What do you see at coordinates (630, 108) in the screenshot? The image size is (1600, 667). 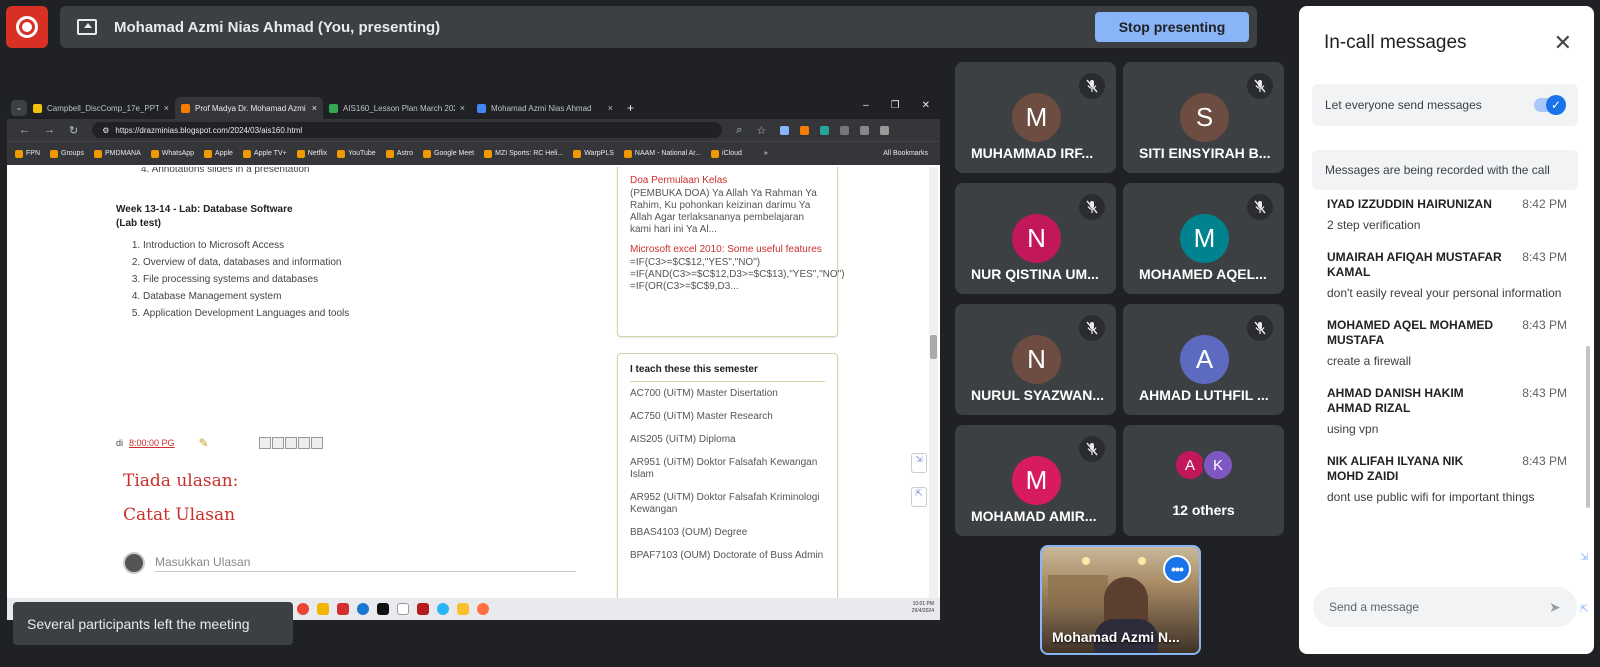 I see `new-tab-icon: +` at bounding box center [630, 108].